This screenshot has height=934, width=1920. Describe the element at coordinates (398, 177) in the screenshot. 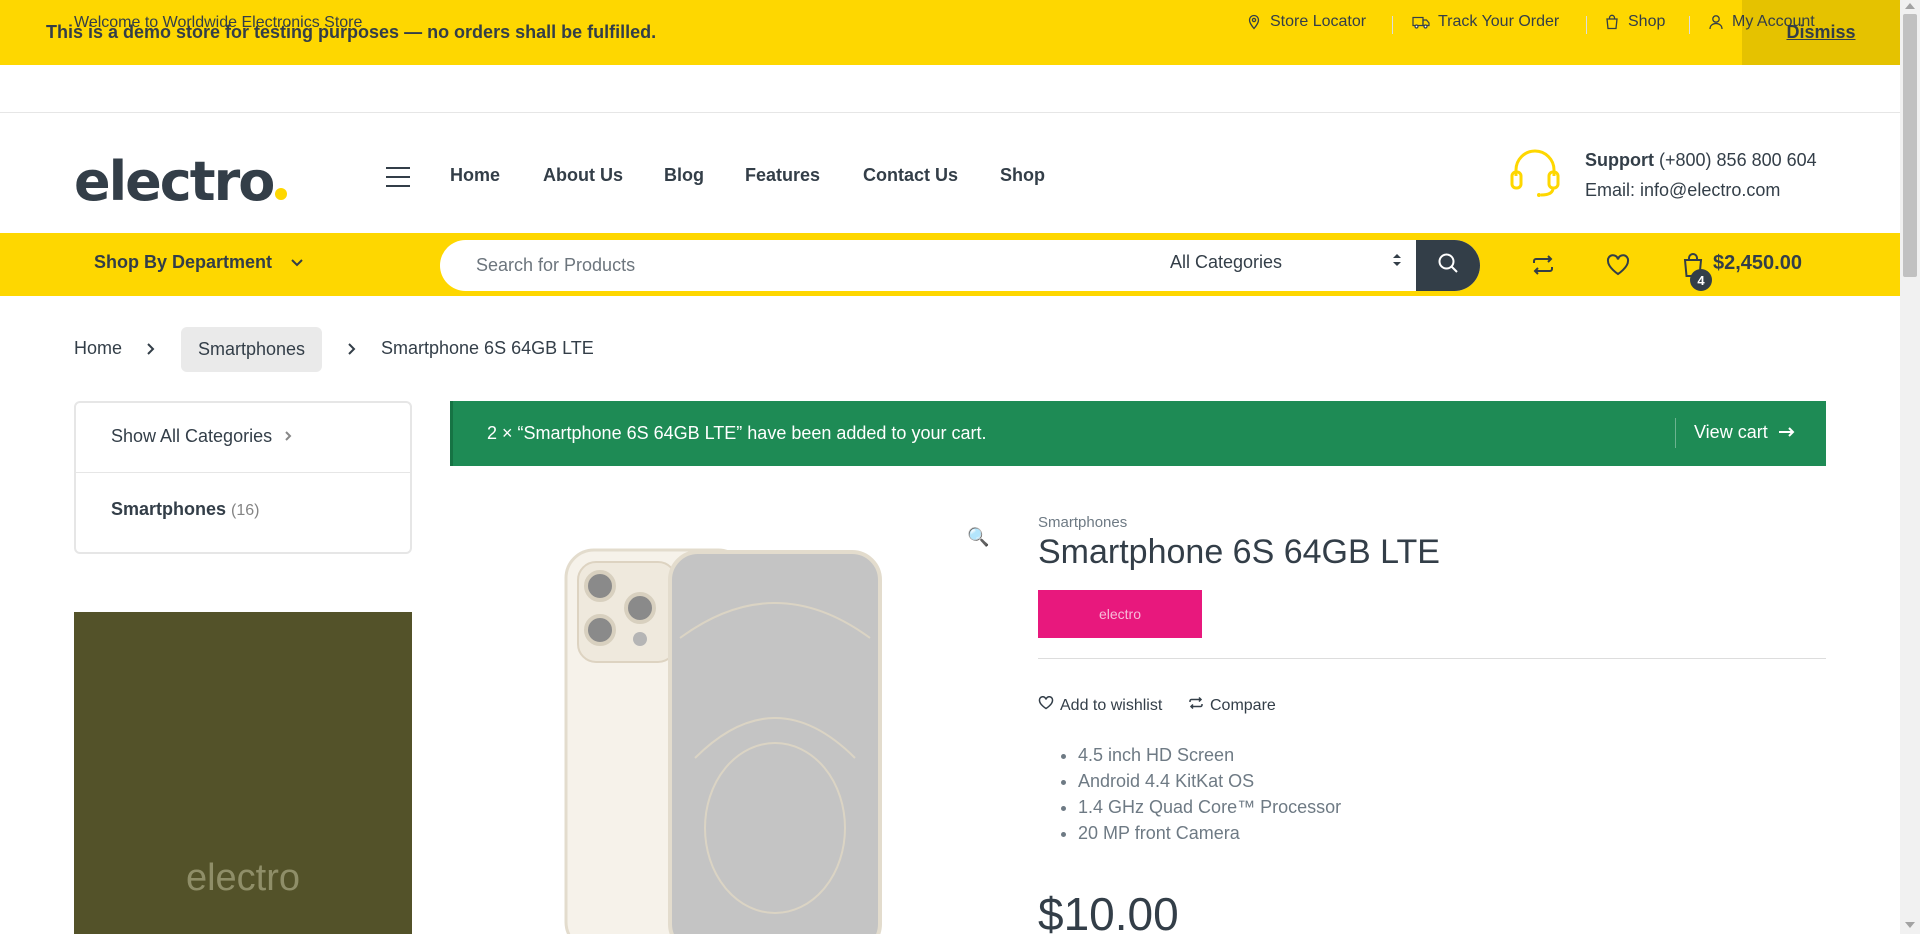

I see `hamburger-menu-icon` at that location.